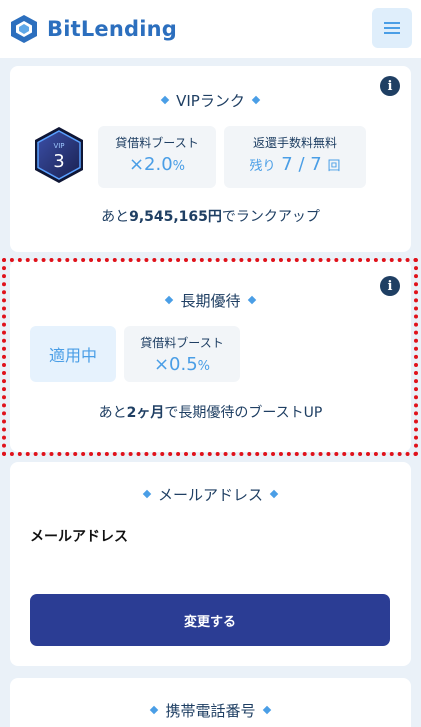 The width and height of the screenshot is (421, 727). Describe the element at coordinates (58, 161) in the screenshot. I see `svg-text: 3` at that location.